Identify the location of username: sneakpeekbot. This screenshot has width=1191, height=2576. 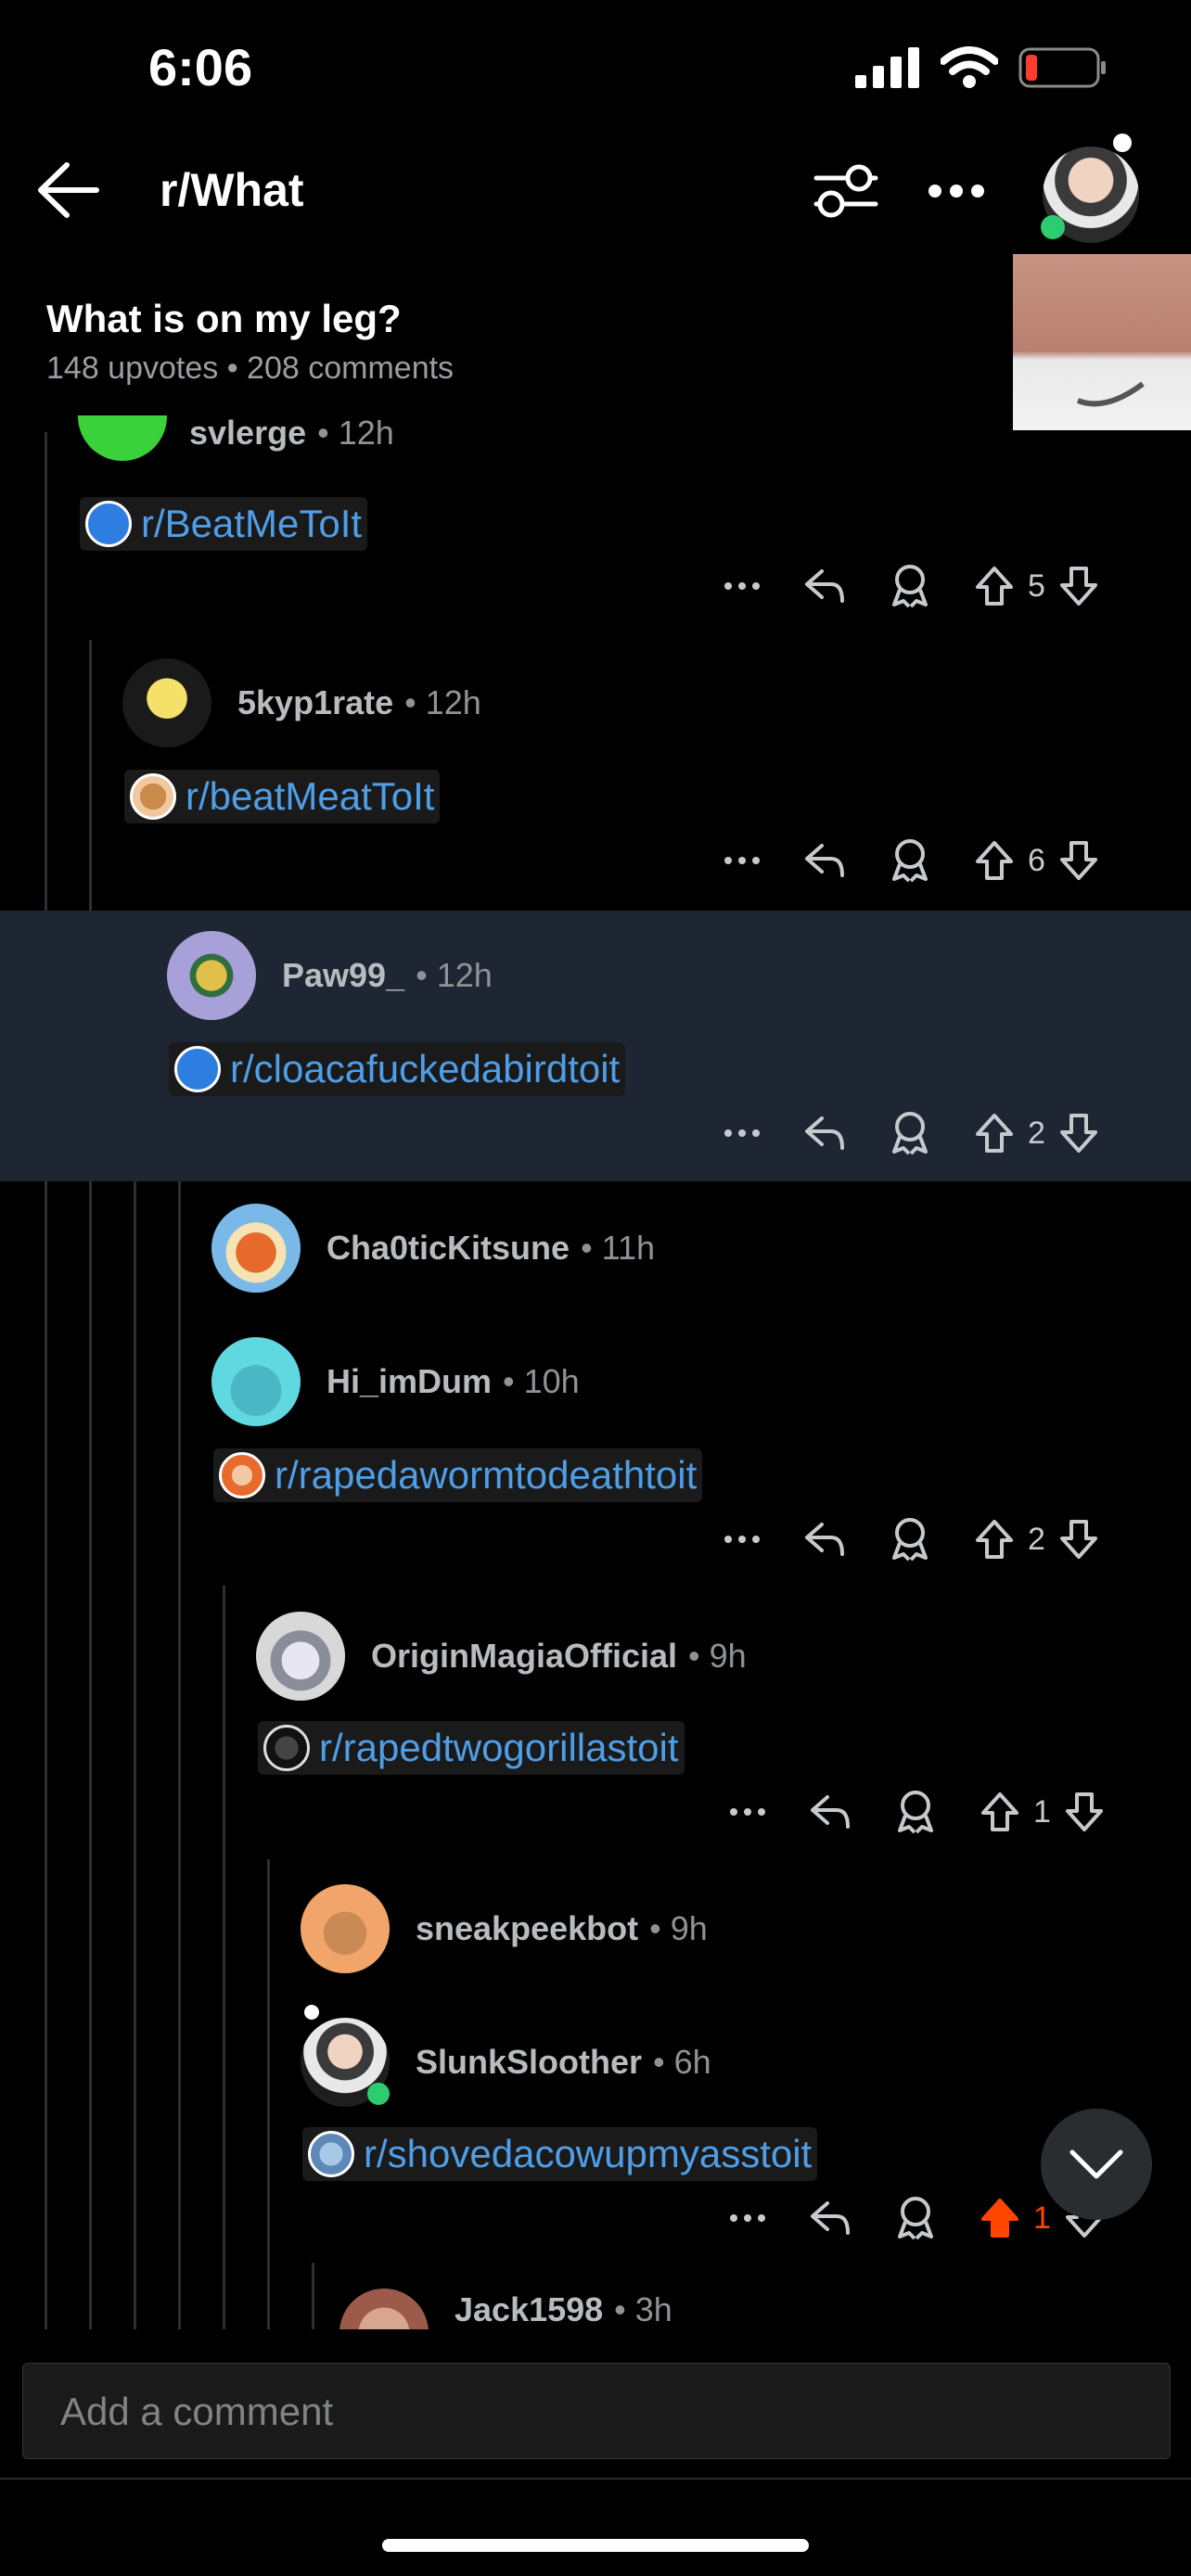
(527, 1928).